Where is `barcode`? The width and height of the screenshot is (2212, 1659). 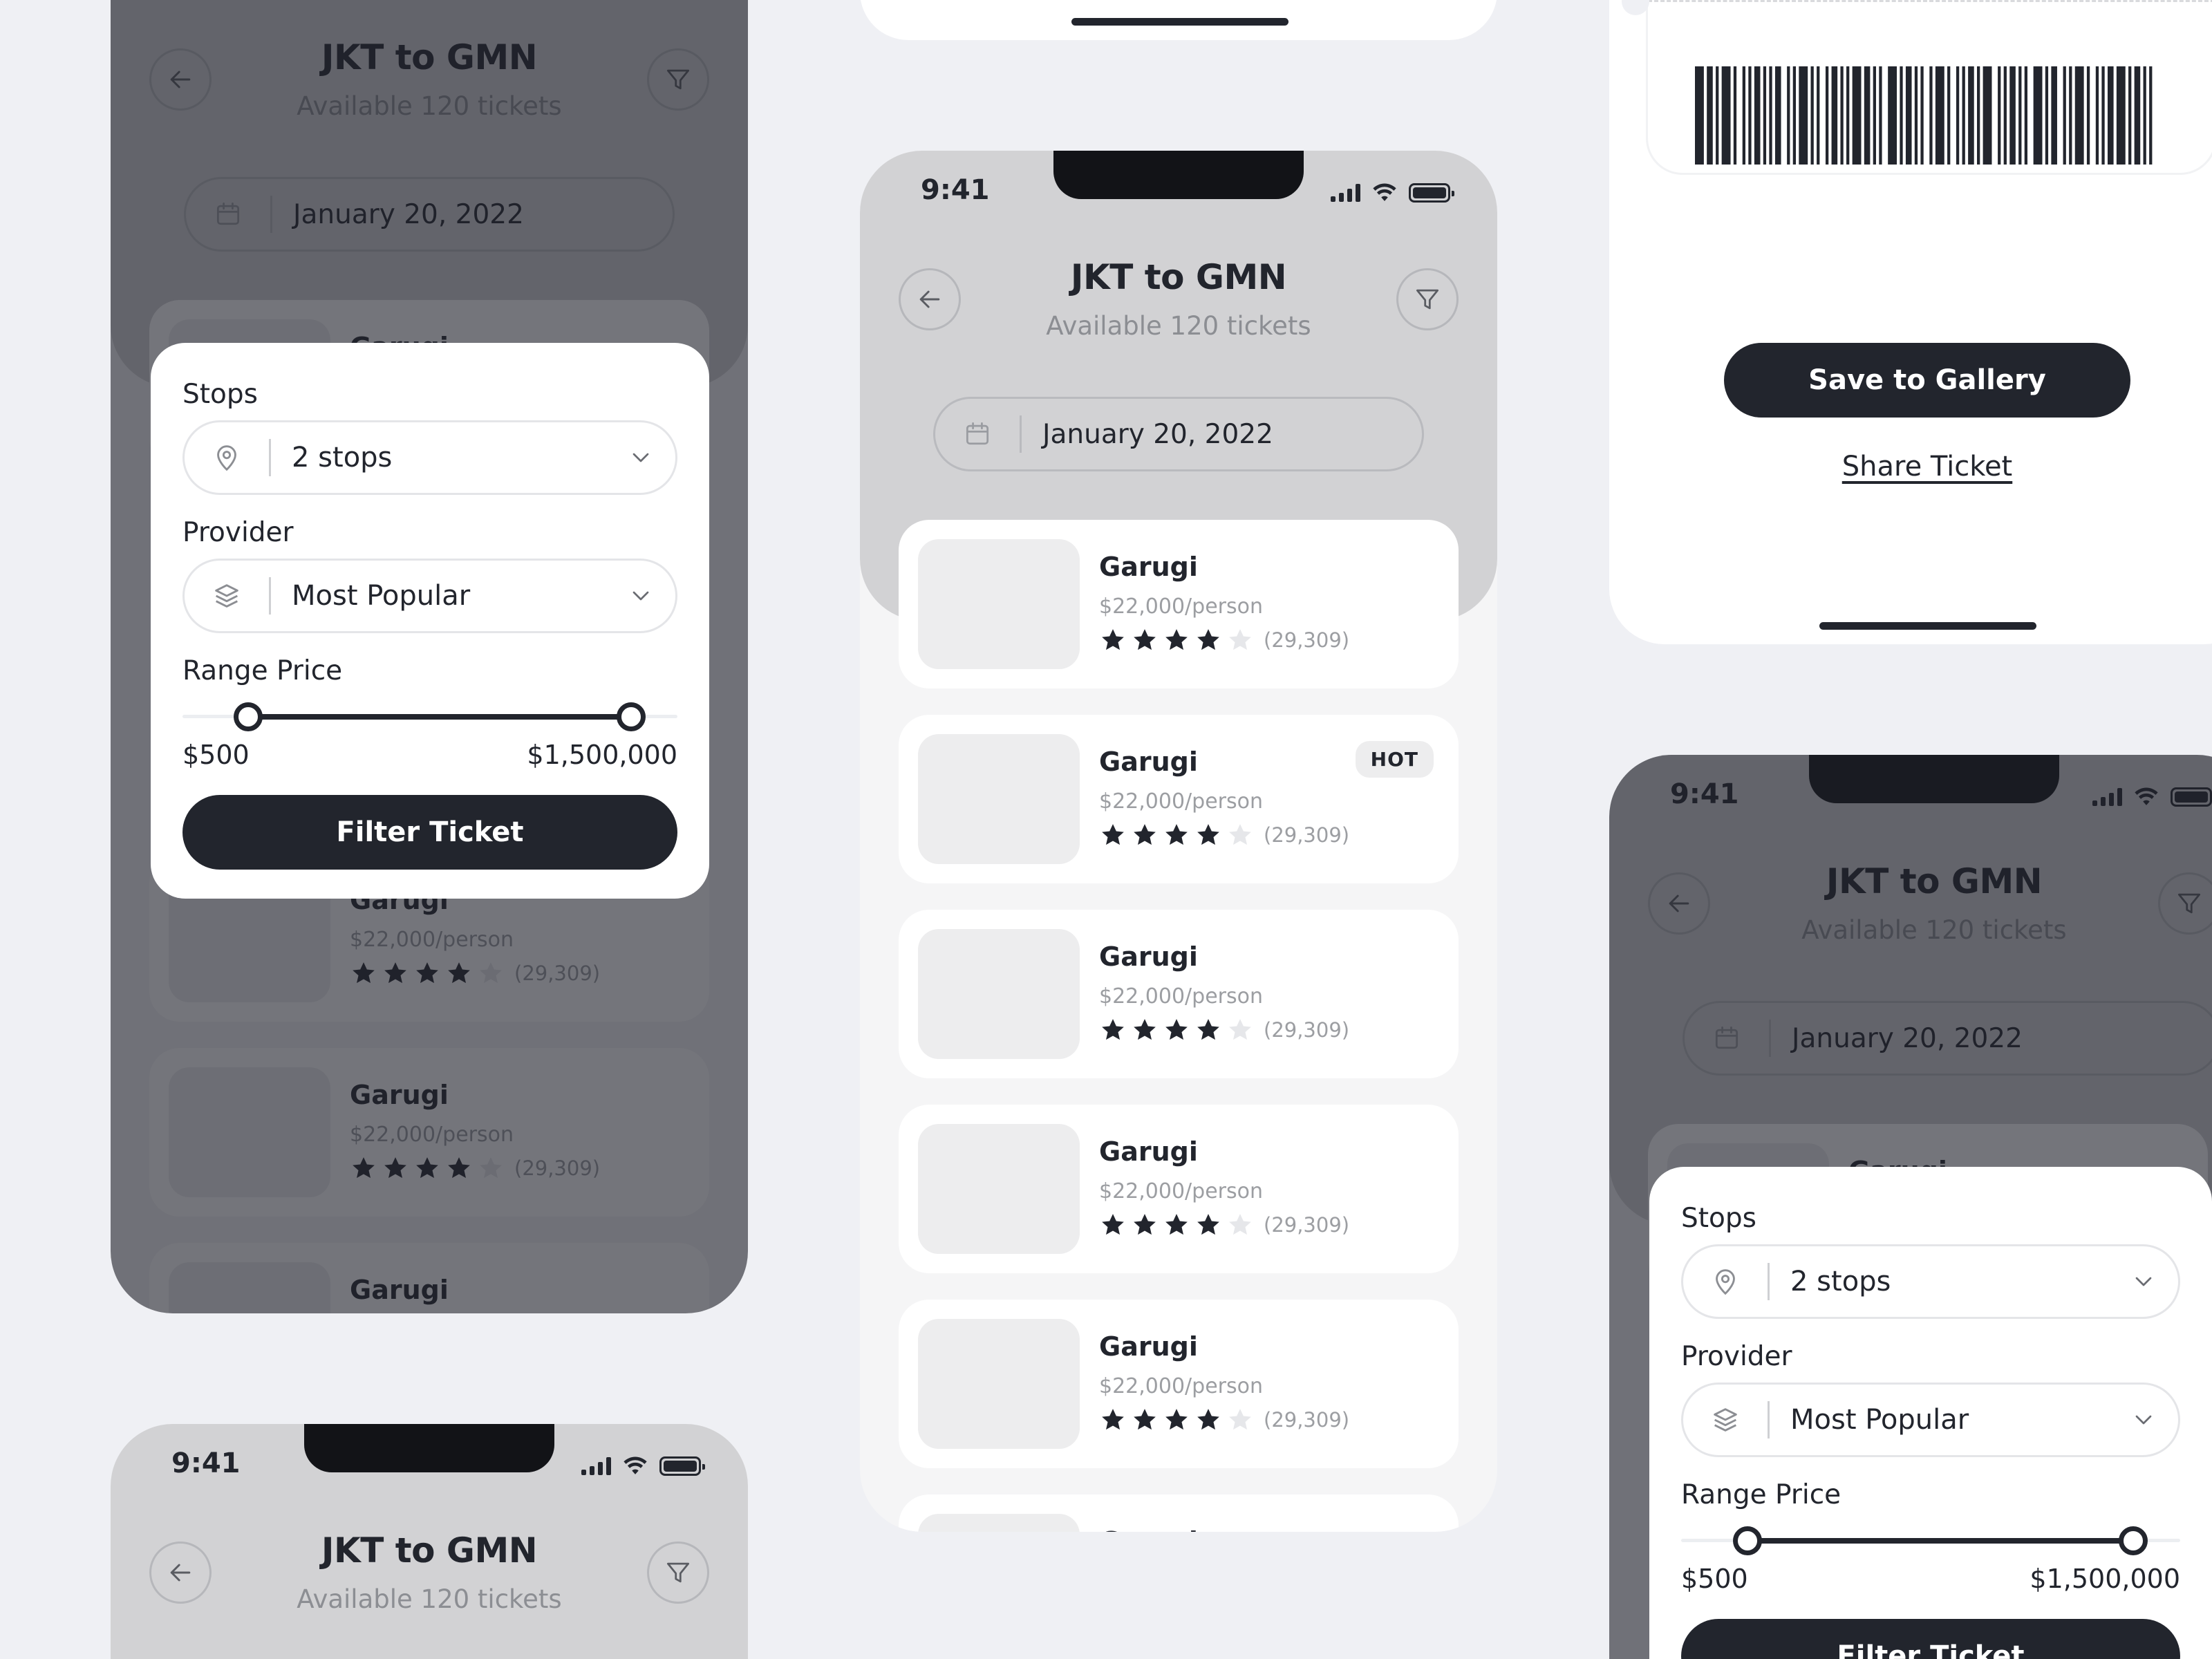
barcode is located at coordinates (1924, 116).